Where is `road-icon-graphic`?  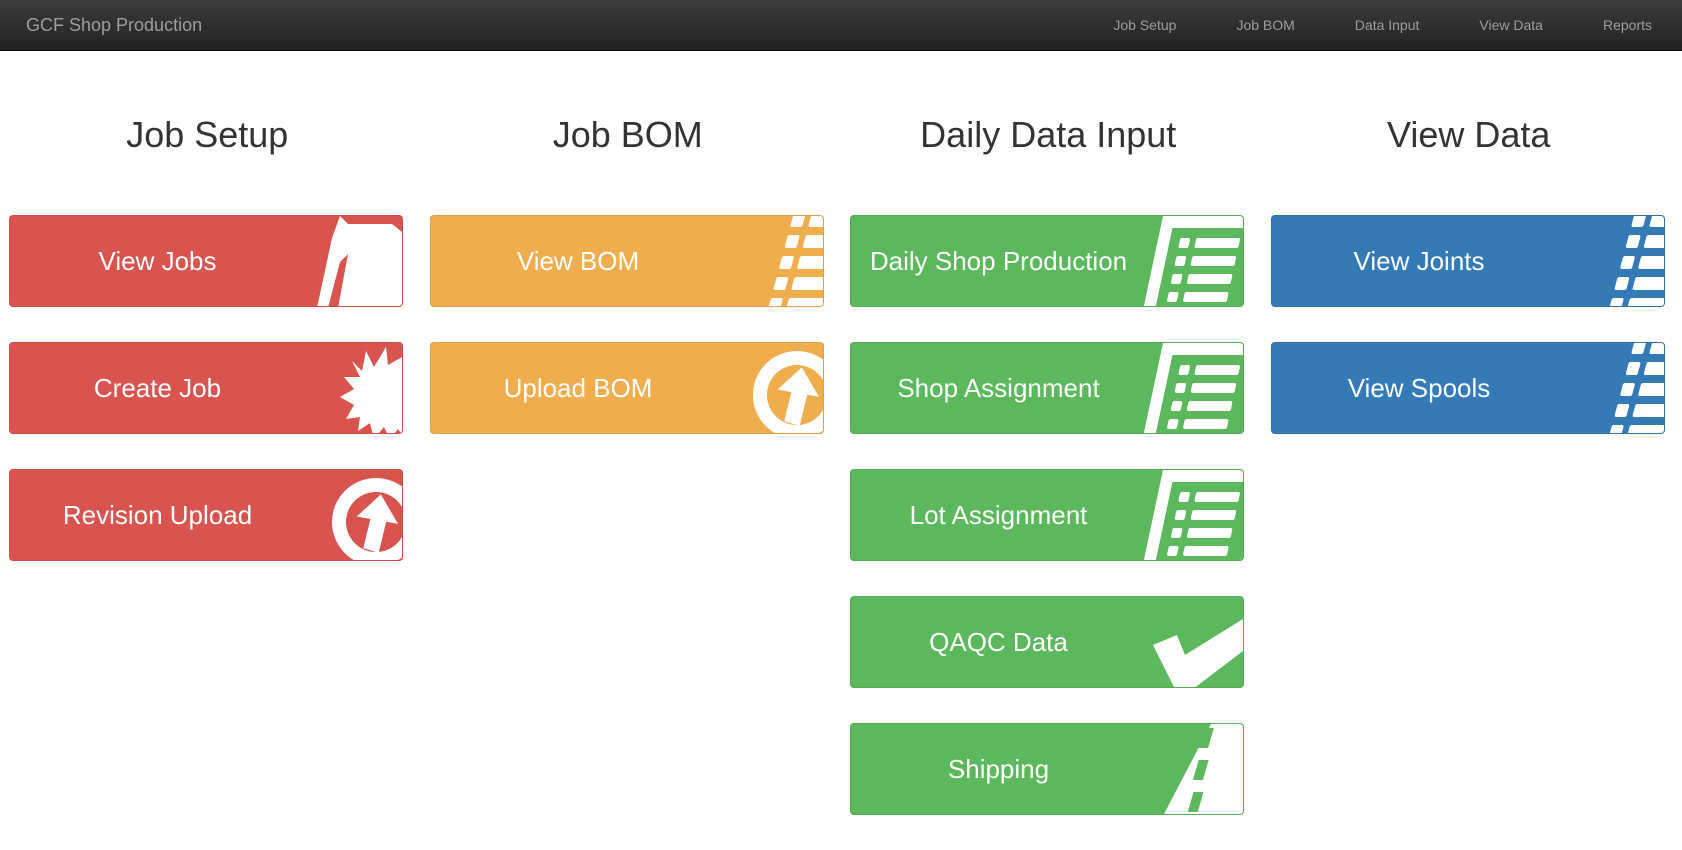
road-icon-graphic is located at coordinates (1183, 769).